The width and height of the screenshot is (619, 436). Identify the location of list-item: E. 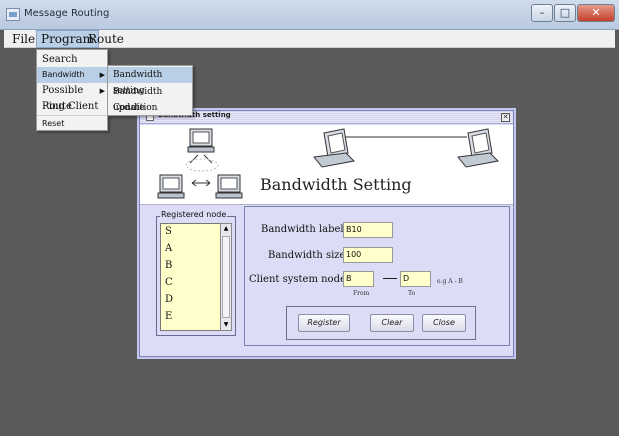
(168, 316).